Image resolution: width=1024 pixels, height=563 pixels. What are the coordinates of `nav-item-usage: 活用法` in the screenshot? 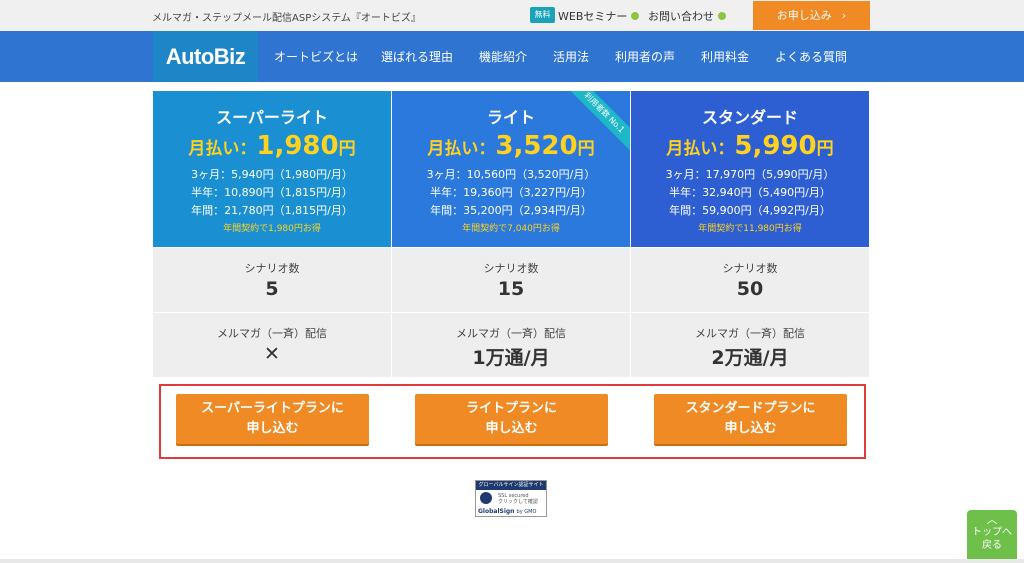 It's located at (571, 56).